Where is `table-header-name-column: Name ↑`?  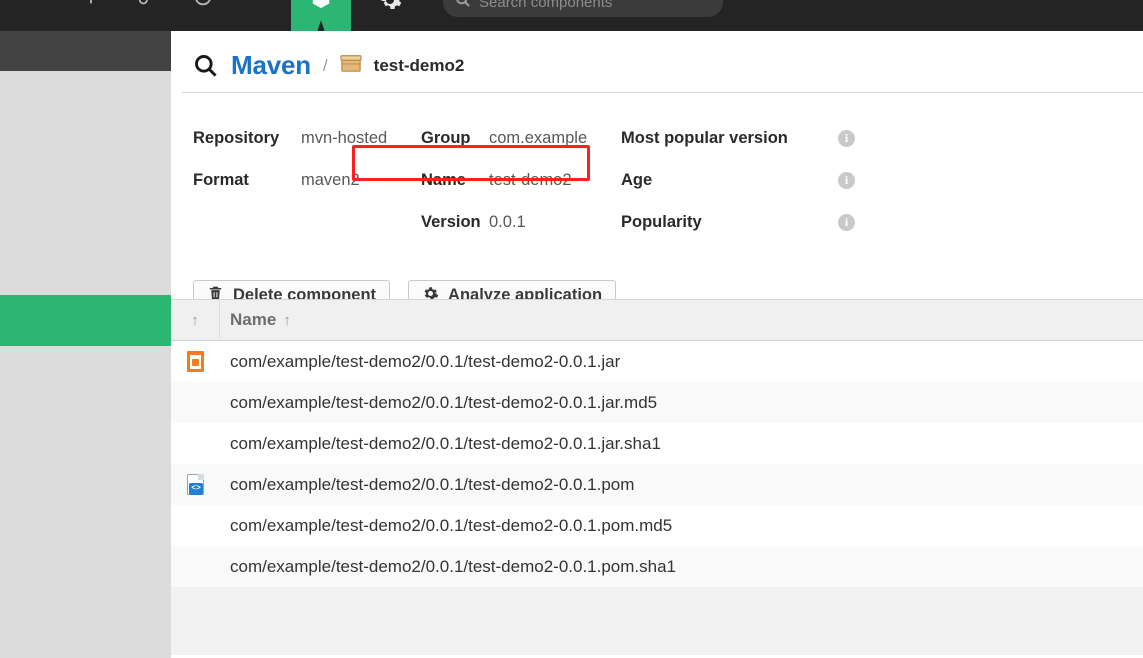
table-header-name-column: Name ↑ is located at coordinates (255, 320).